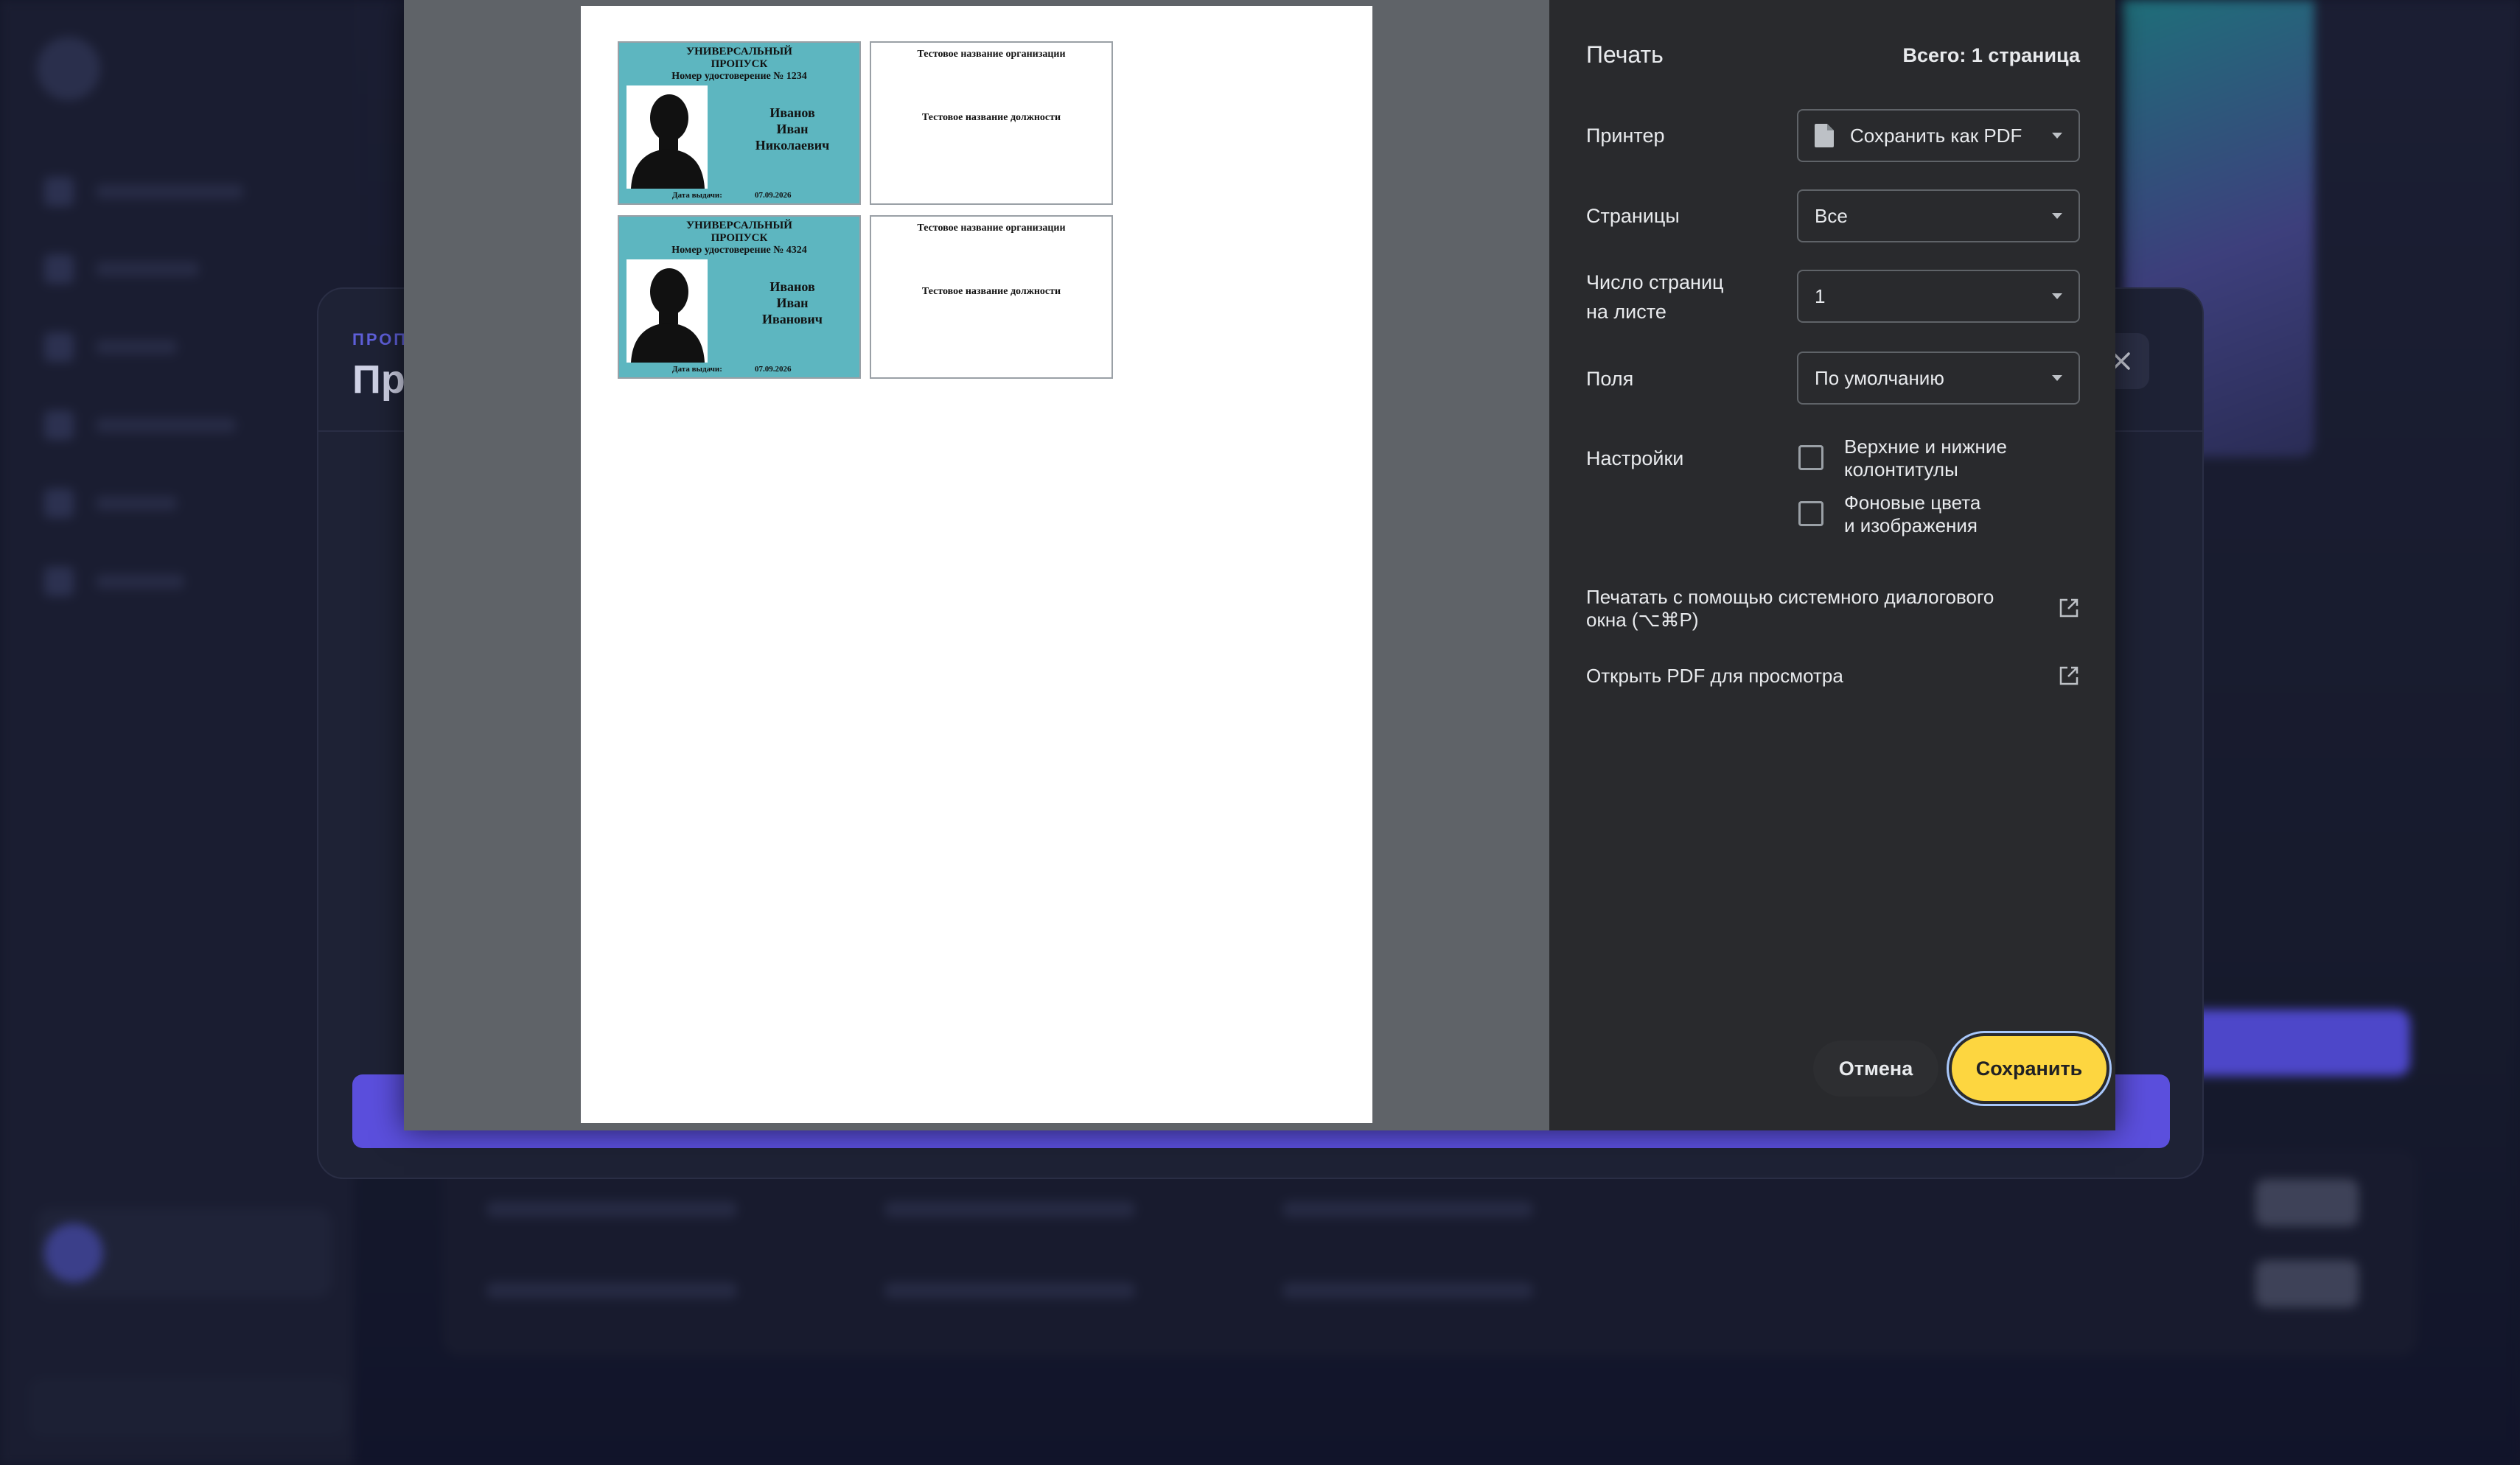  What do you see at coordinates (1875, 1069) in the screenshot?
I see `cancel-button: Отмена` at bounding box center [1875, 1069].